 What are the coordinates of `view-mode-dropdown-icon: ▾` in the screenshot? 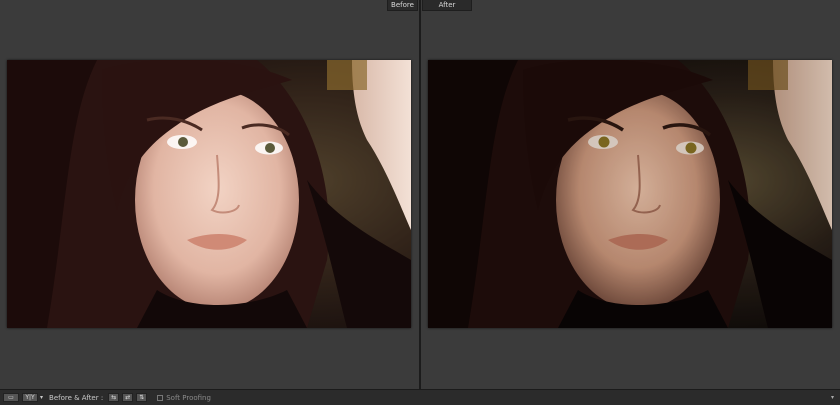 It's located at (41, 397).